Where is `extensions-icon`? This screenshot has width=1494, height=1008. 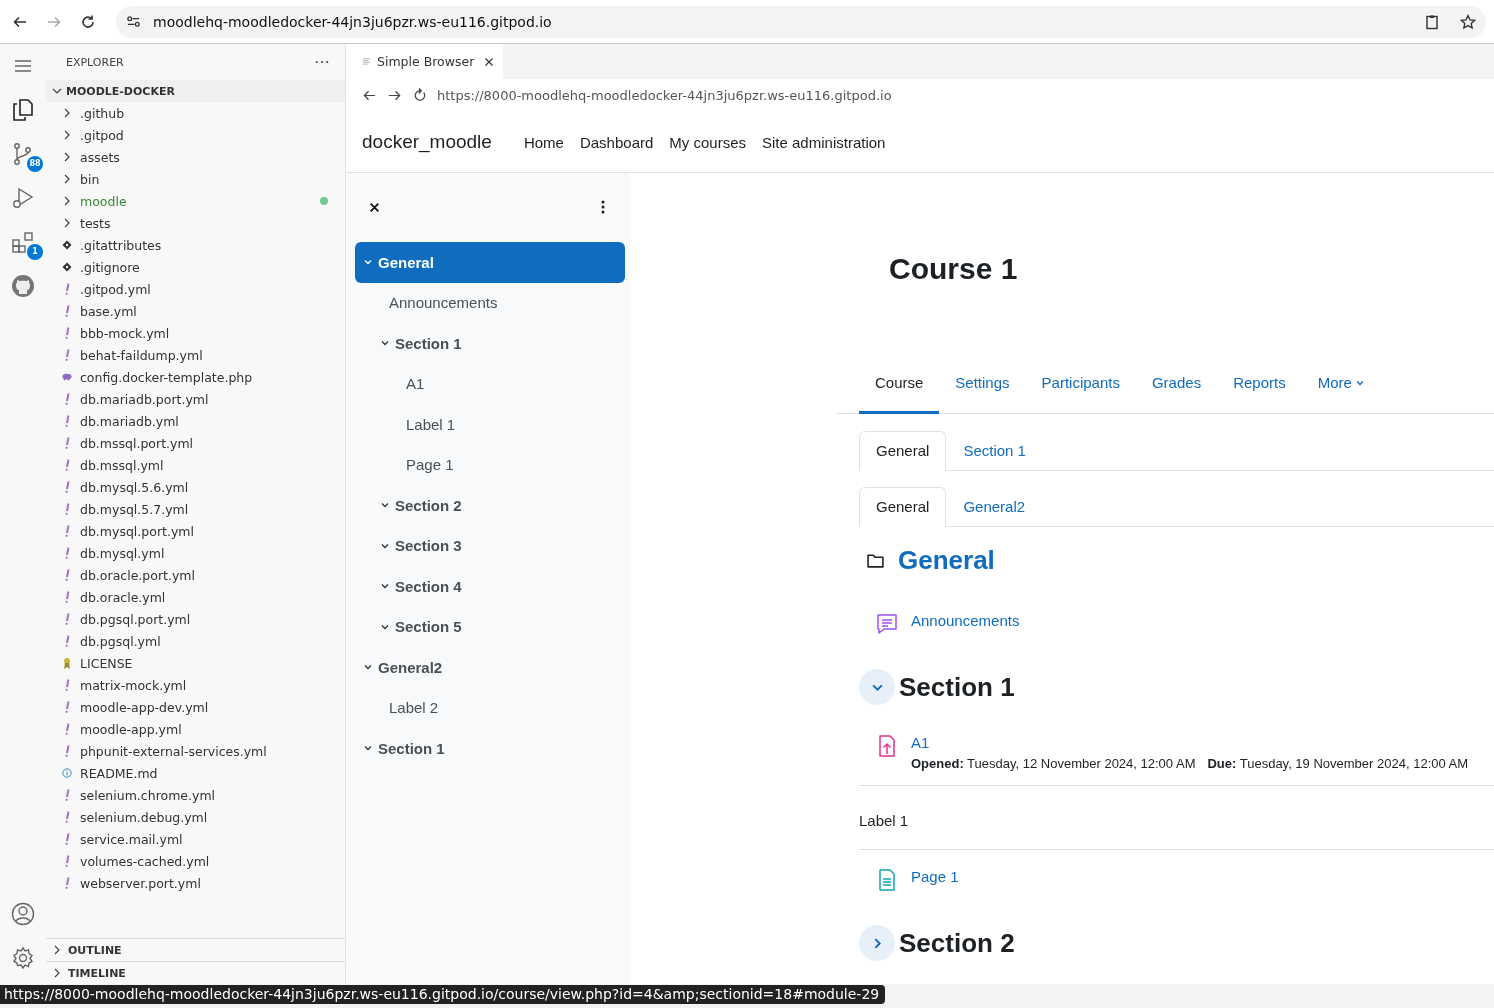
extensions-icon is located at coordinates (23, 242).